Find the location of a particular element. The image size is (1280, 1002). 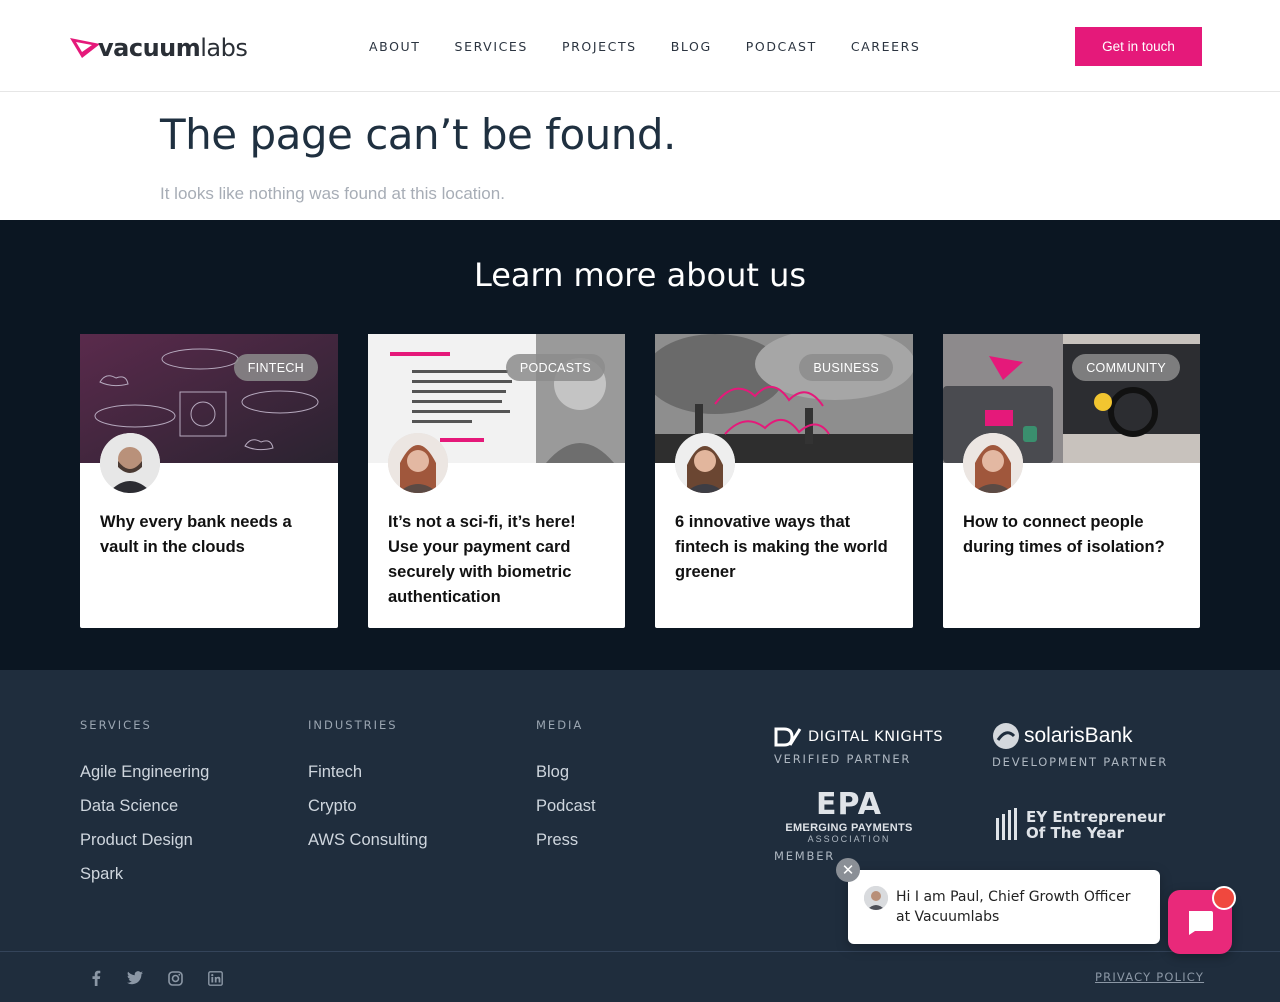

linkedin-icon is located at coordinates (215, 978).